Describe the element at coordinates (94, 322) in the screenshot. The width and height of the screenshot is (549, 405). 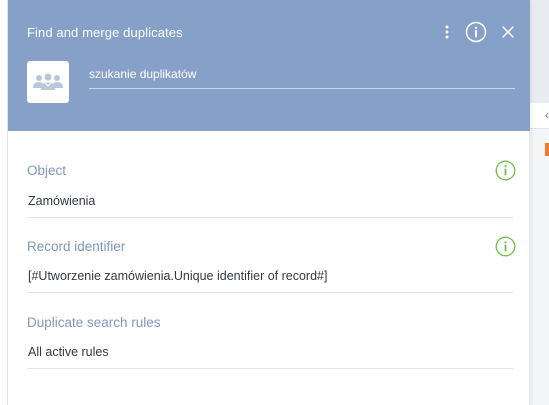
I see `duplicate-rules-label: Duplicate search rules` at that location.